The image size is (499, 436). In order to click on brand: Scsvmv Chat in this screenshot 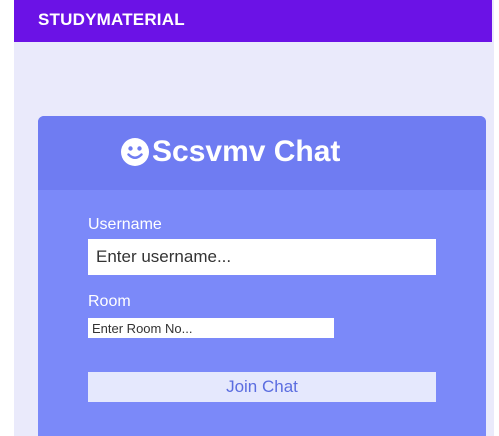, I will do `click(230, 152)`.